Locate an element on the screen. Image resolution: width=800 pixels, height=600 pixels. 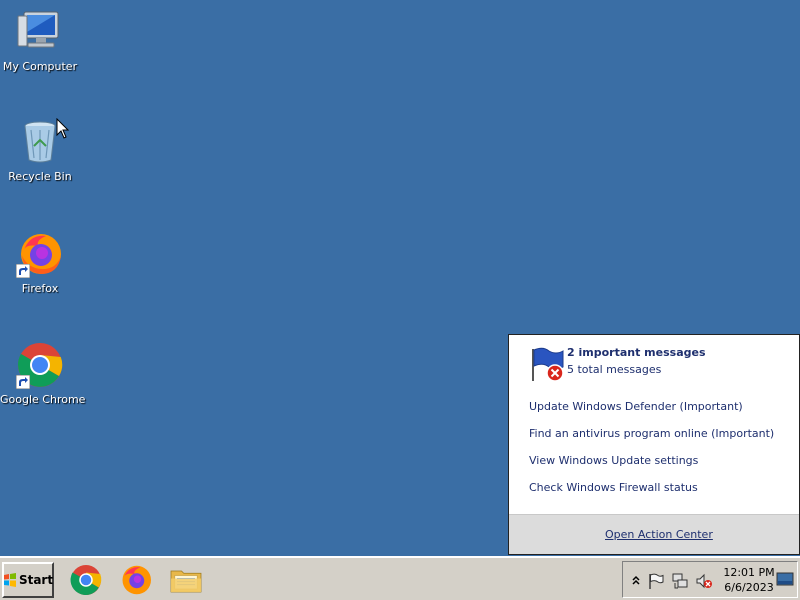
link-update-windows-defender: Update Windows Defender (Important) is located at coordinates (651, 413).